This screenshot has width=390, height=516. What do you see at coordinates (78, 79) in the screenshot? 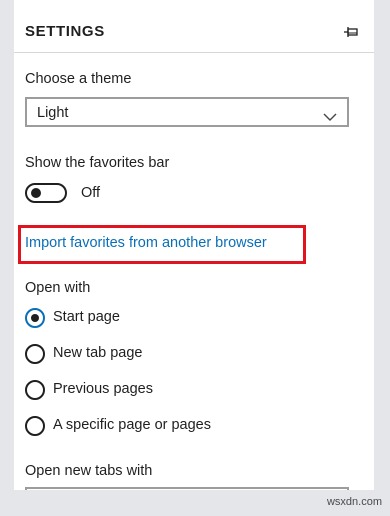
I see `theme-label: Choose a theme` at bounding box center [78, 79].